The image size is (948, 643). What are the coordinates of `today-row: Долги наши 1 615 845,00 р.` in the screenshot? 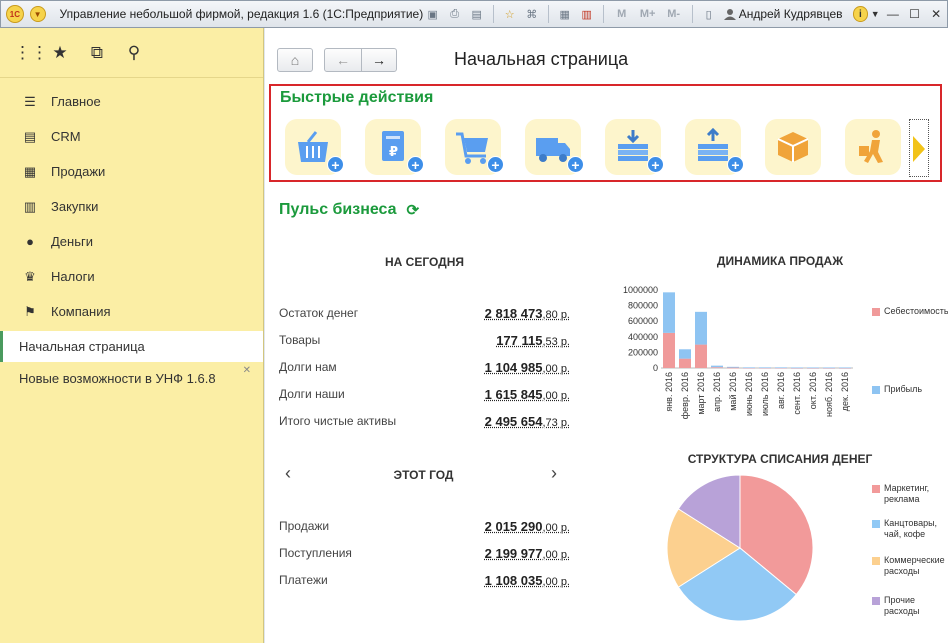 It's located at (424, 394).